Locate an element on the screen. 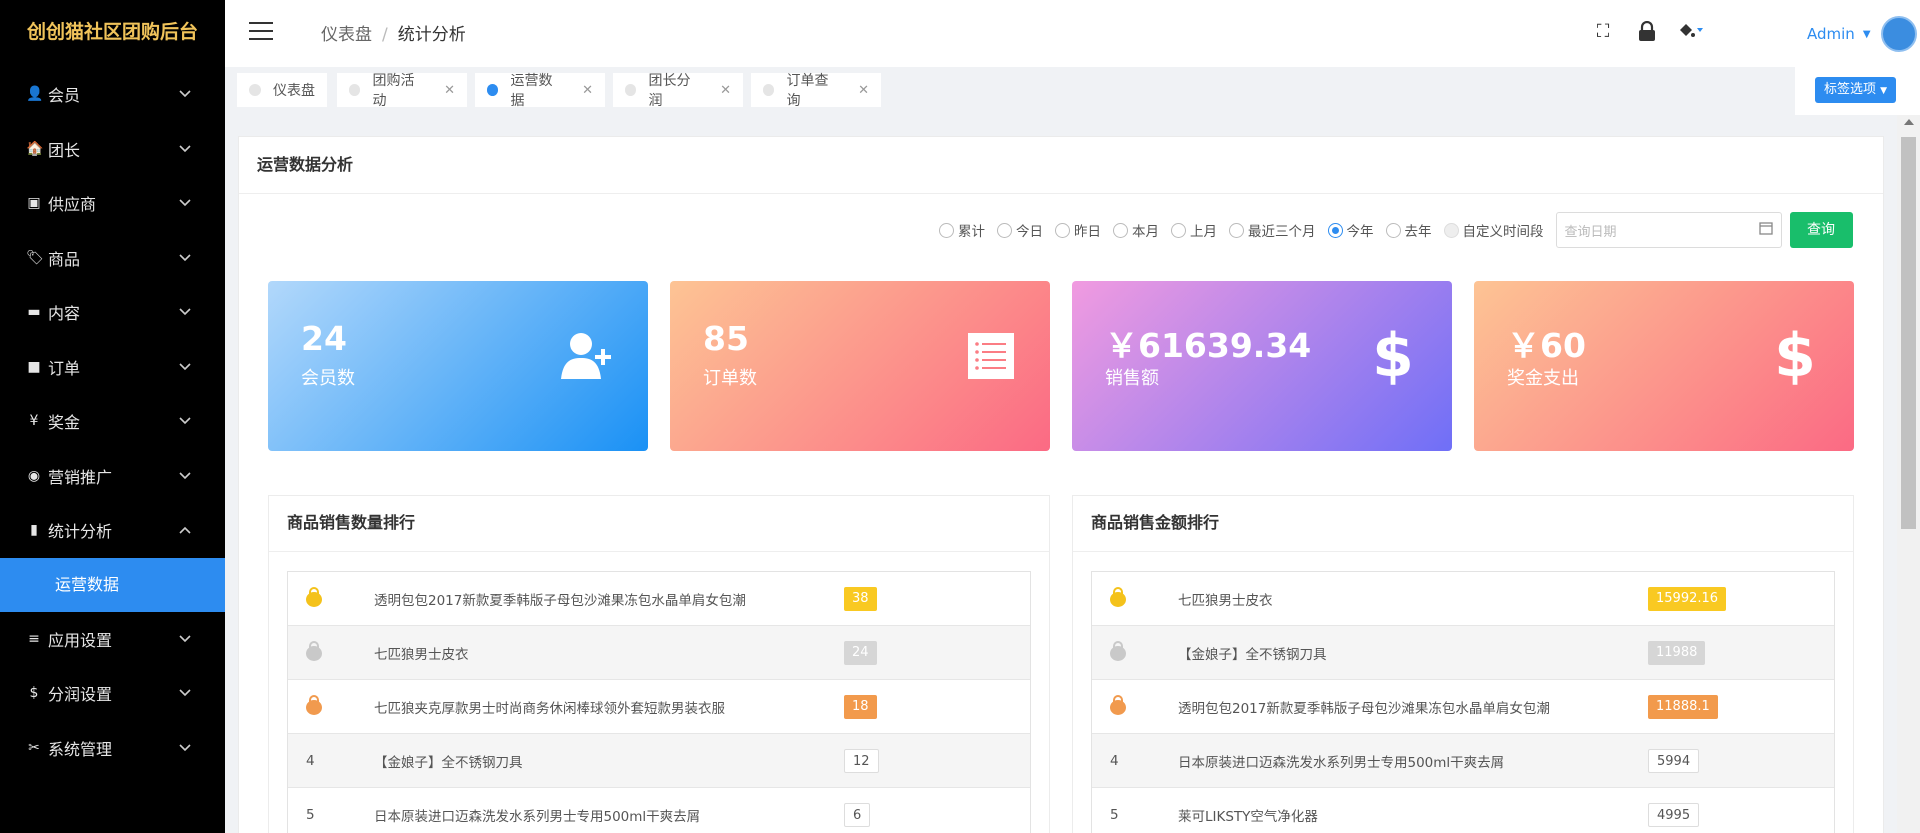  sidebar-item-leaders: 🏠 团长 is located at coordinates (112, 149).